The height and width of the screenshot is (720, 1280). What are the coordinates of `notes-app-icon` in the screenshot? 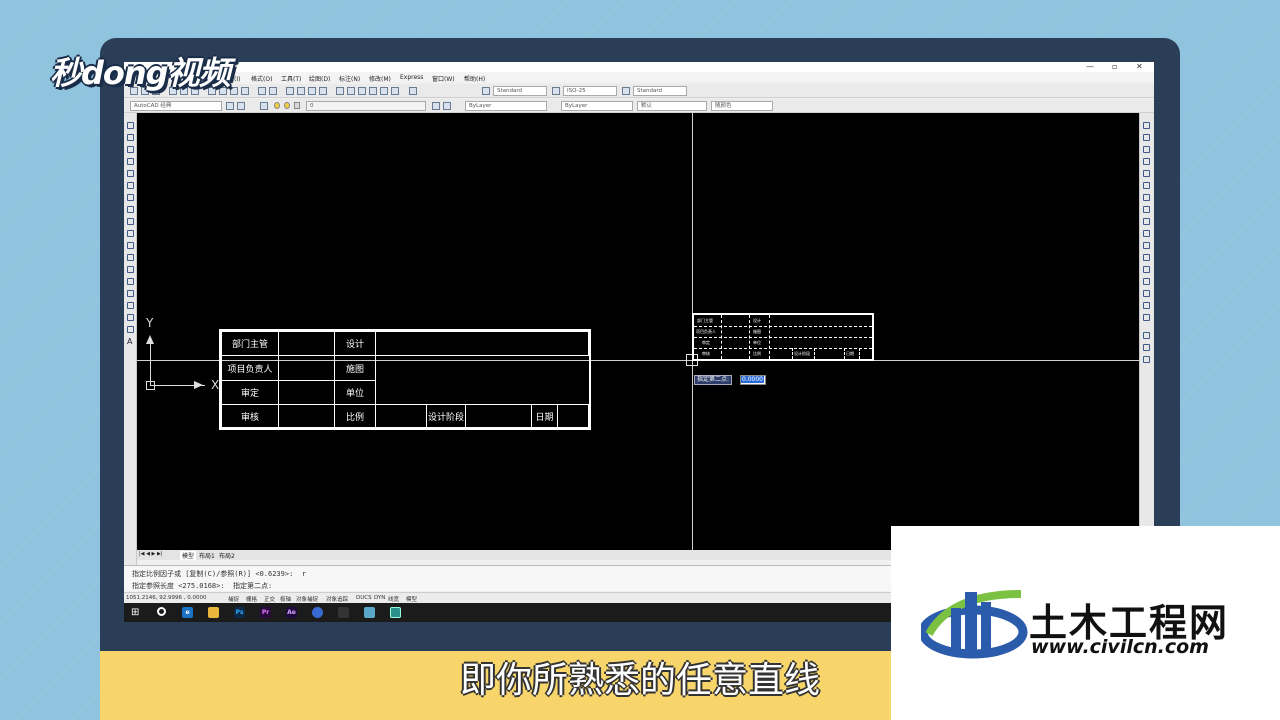 It's located at (369, 612).